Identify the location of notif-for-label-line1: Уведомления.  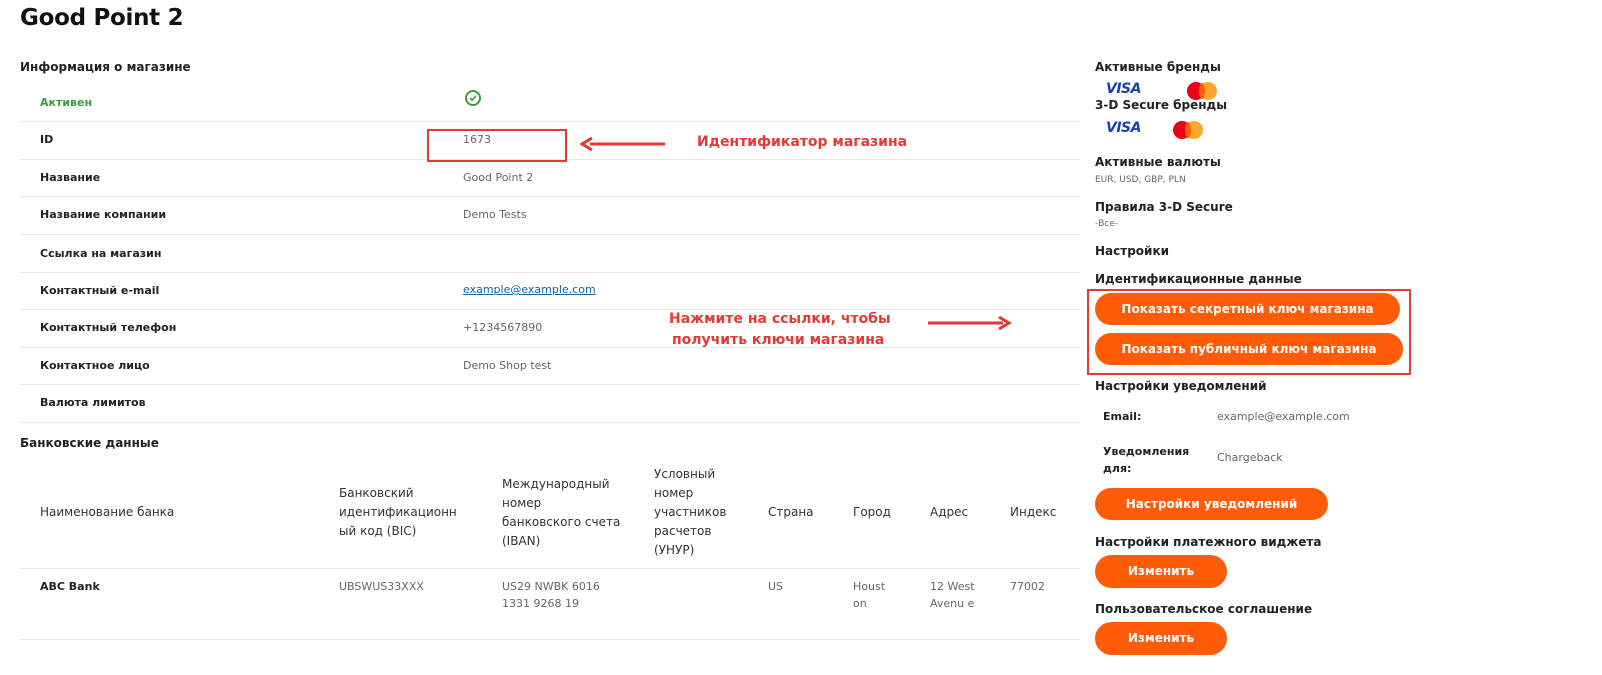
(1146, 451).